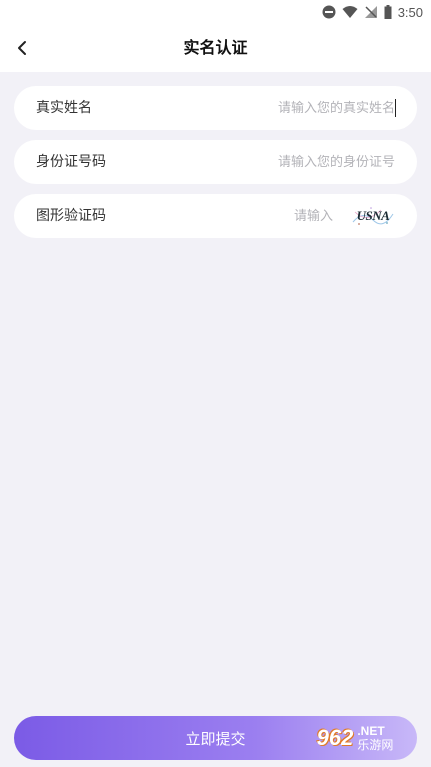 The width and height of the screenshot is (431, 767). Describe the element at coordinates (329, 12) in the screenshot. I see `do-not-disturb-icon` at that location.